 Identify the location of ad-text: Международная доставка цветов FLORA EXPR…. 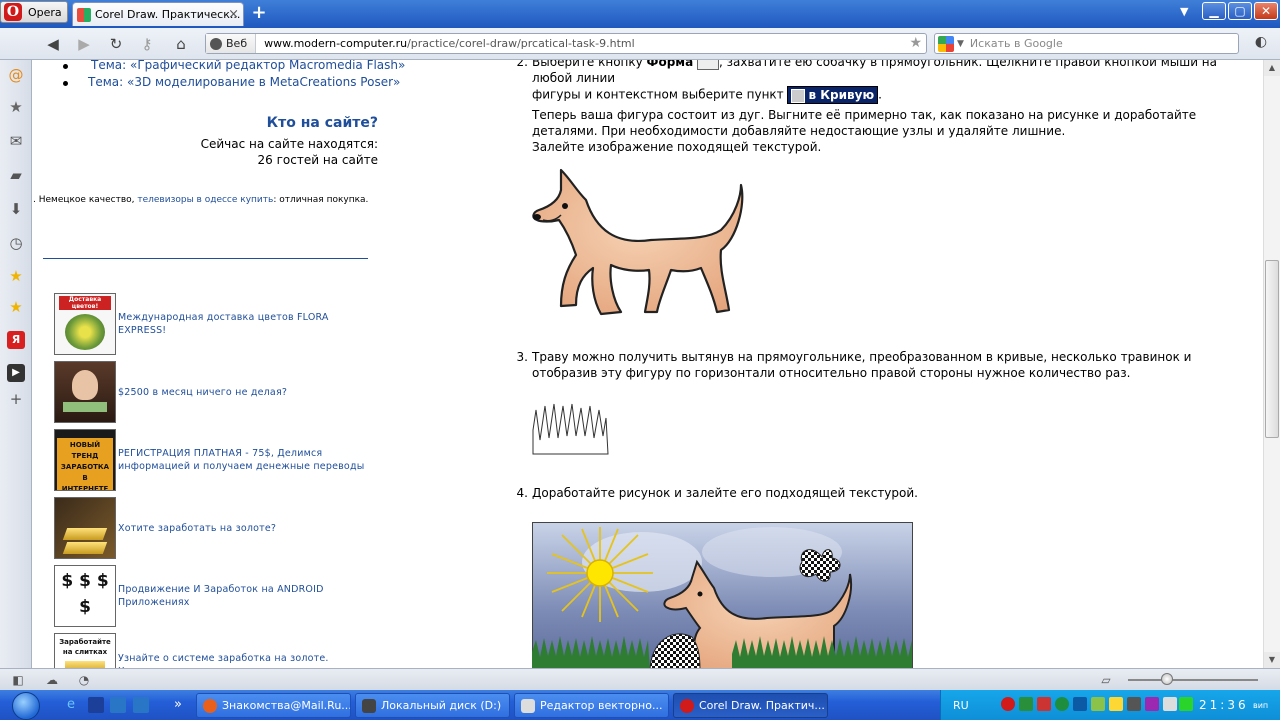
(243, 324).